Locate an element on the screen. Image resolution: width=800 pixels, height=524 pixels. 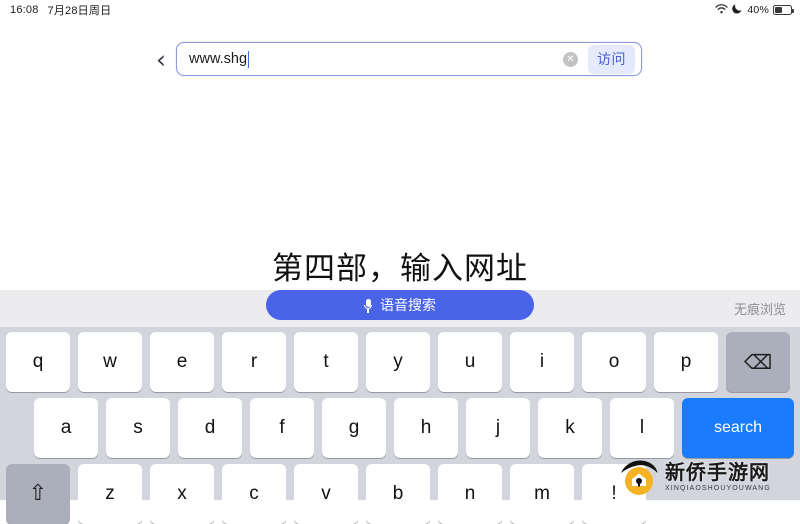
key-label: i is located at coordinates (542, 361).